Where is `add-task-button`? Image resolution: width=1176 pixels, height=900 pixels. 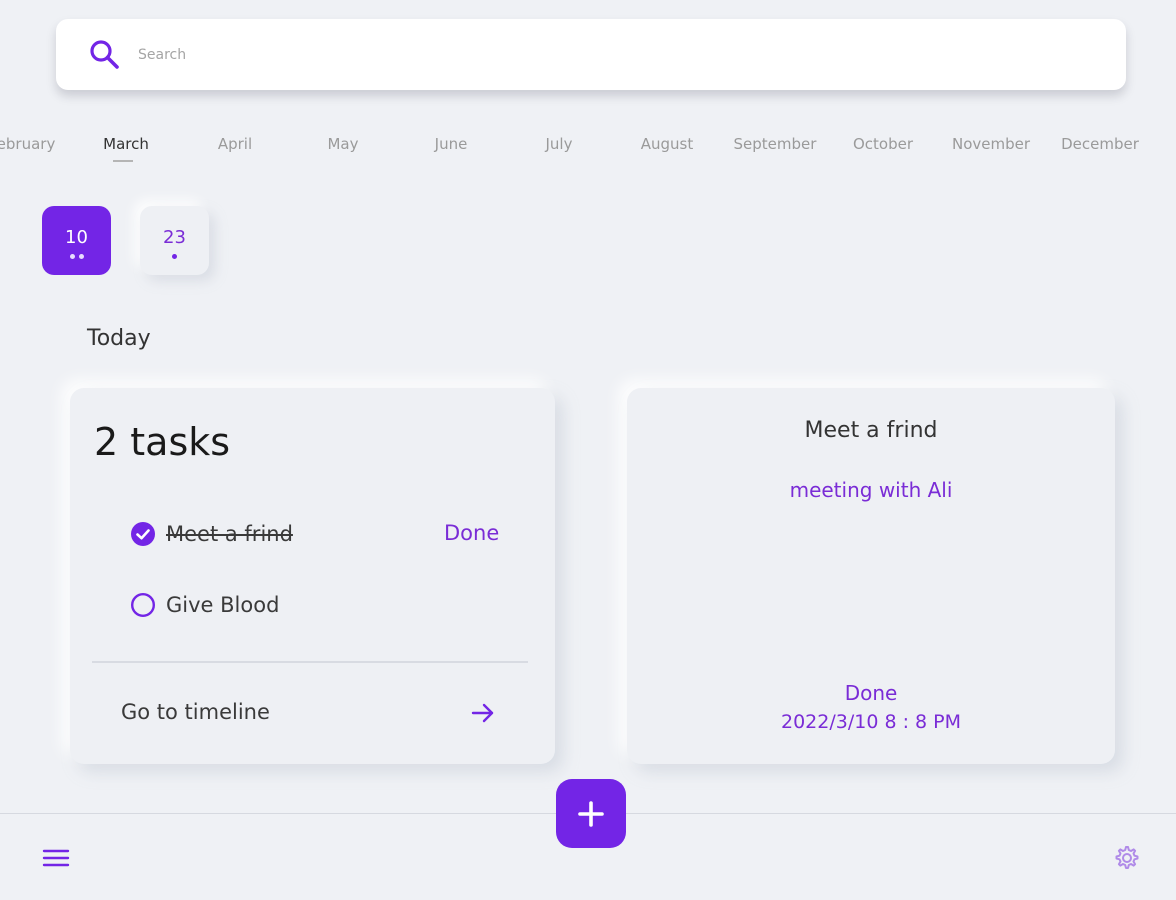
add-task-button is located at coordinates (591, 813).